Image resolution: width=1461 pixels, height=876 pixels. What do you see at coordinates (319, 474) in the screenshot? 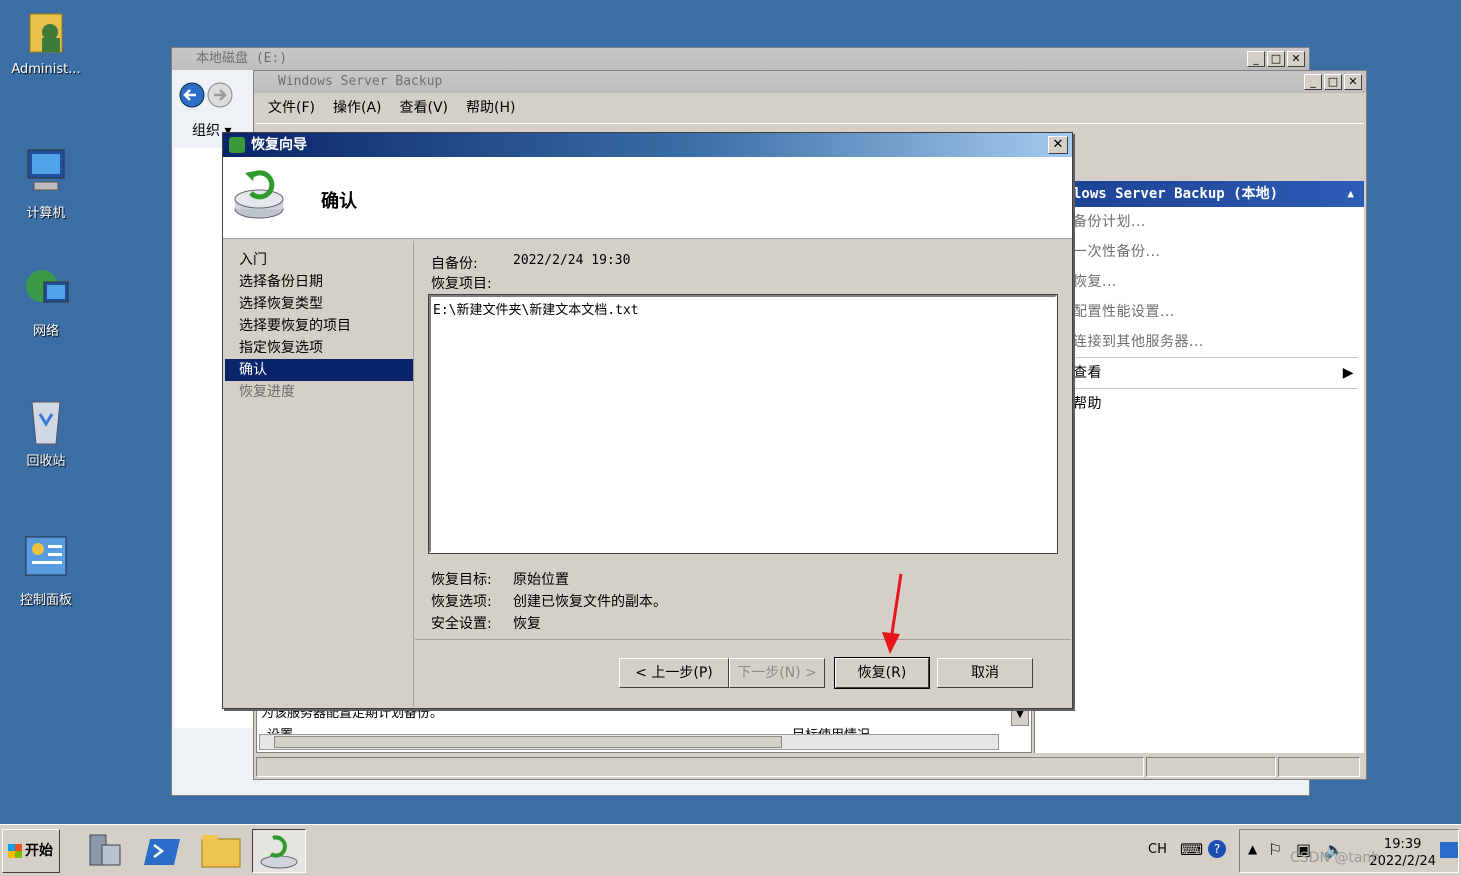
I see `wizard-steps: 入门 选择备份日期 选择恢复类型 选择要恢复的项目 指定恢复选项 确认 恢复进度` at bounding box center [319, 474].